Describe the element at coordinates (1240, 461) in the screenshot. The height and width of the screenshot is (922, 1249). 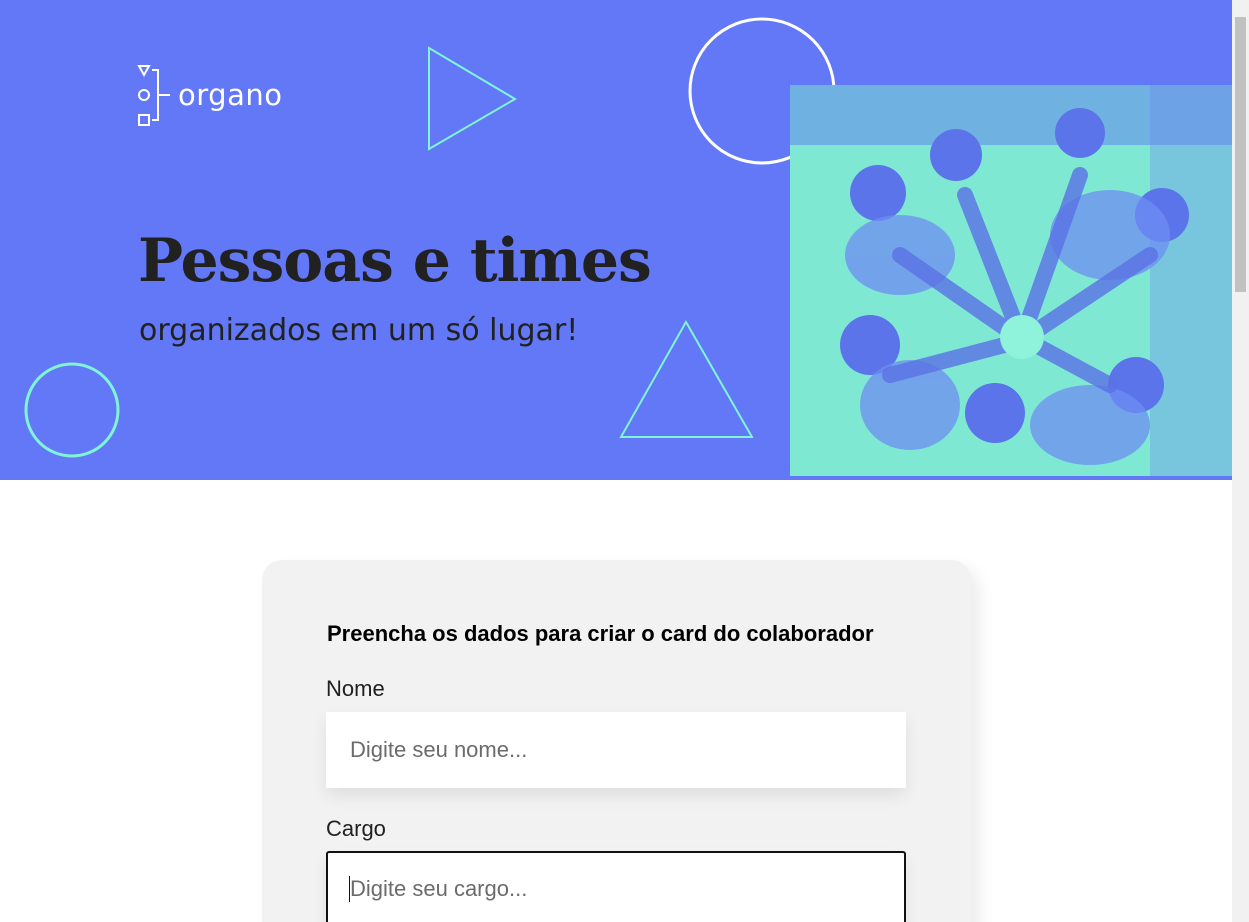
I see `page-scrollbar` at that location.